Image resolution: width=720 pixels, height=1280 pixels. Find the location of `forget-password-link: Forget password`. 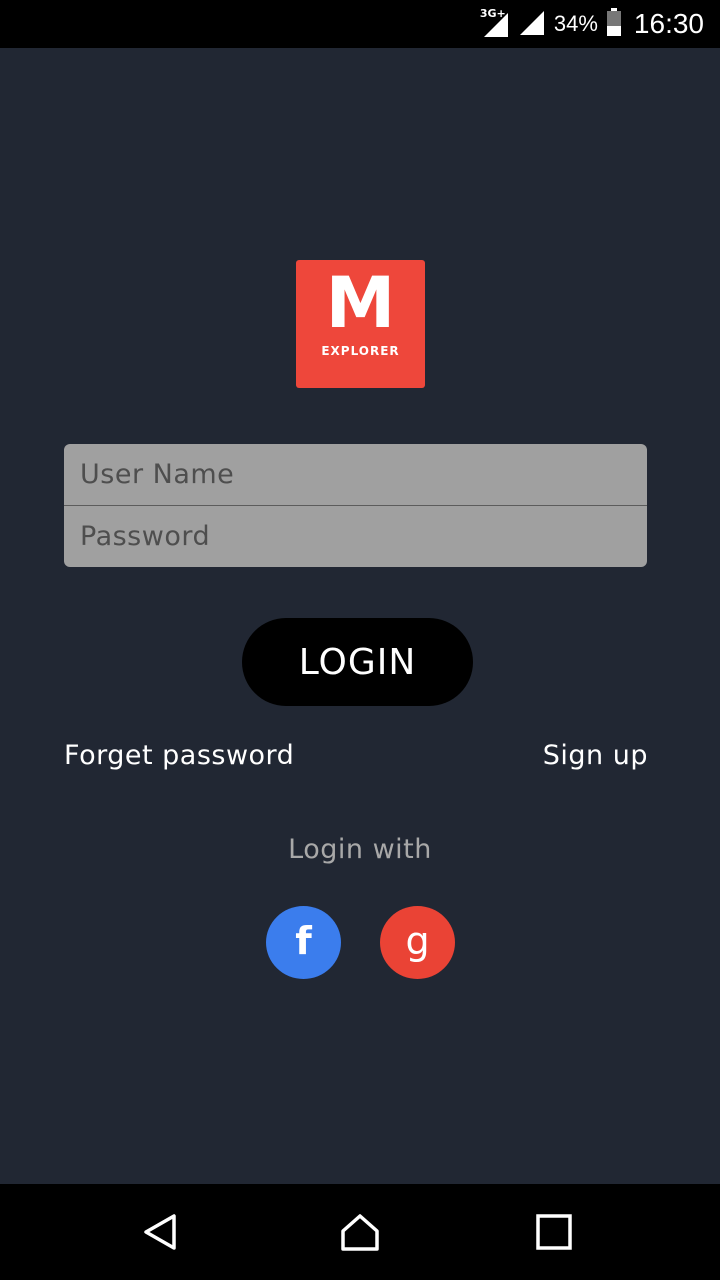

forget-password-link: Forget password is located at coordinates (179, 755).